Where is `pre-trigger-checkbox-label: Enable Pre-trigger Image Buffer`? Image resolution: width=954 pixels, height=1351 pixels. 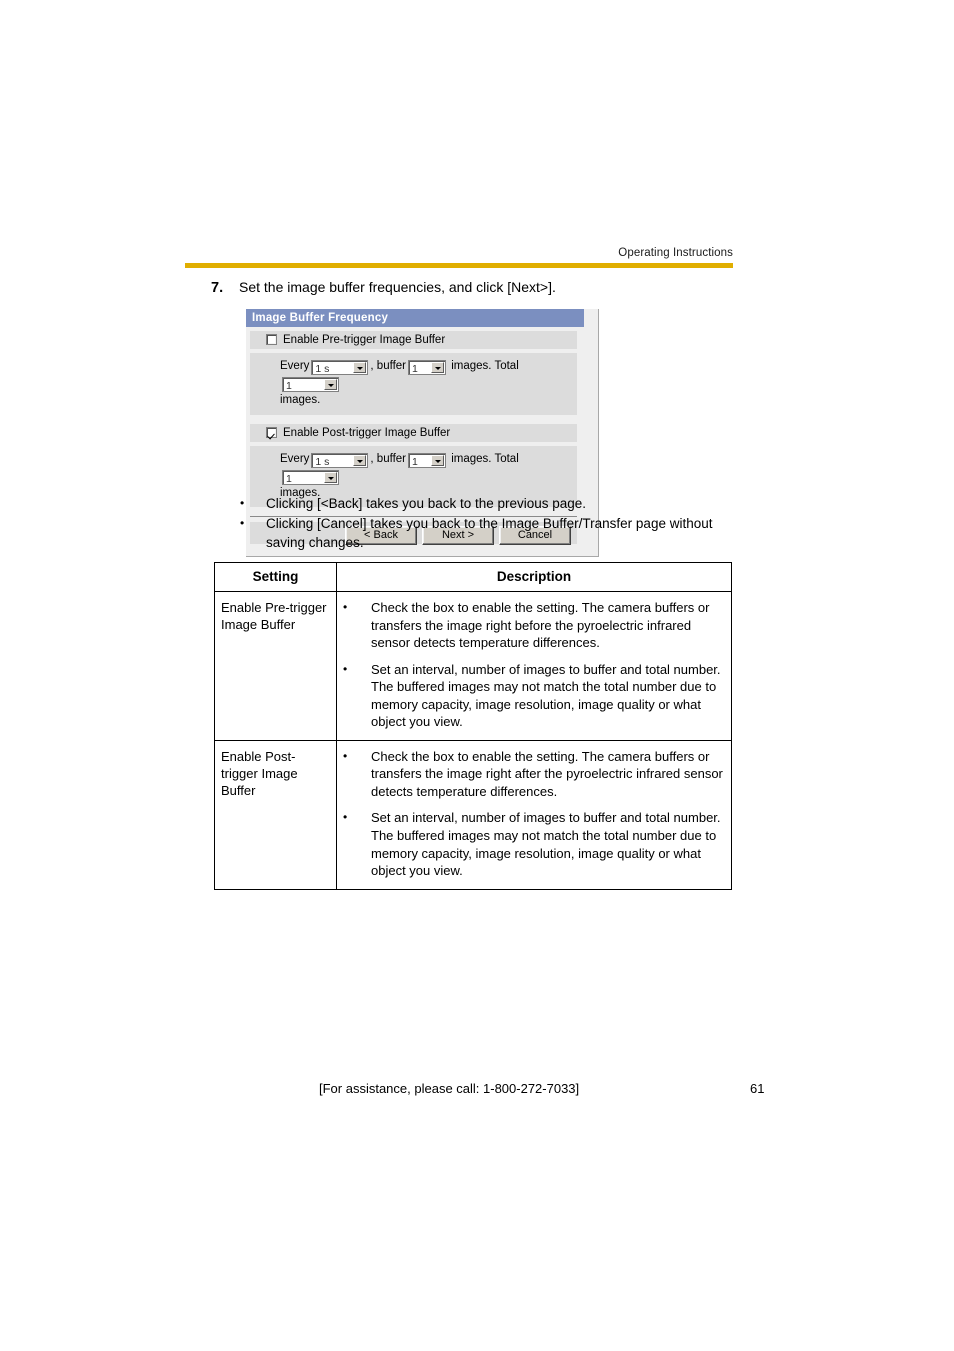 pre-trigger-checkbox-label: Enable Pre-trigger Image Buffer is located at coordinates (364, 340).